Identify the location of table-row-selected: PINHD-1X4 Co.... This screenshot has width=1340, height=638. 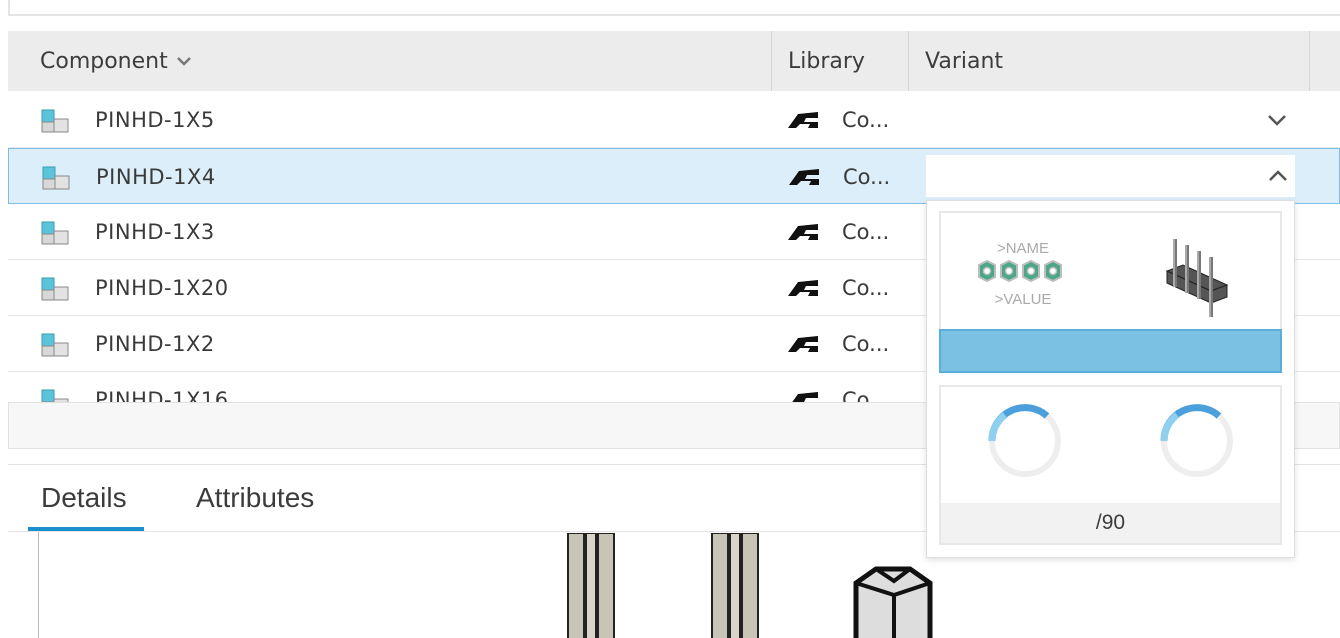
(674, 176).